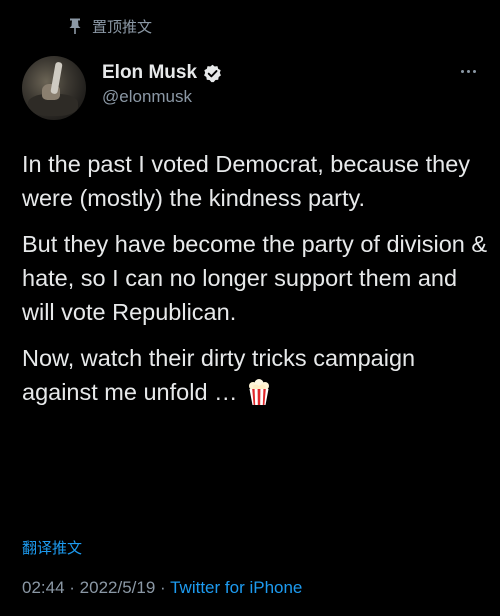 The image size is (500, 616). What do you see at coordinates (259, 392) in the screenshot?
I see `popcorn-icon` at bounding box center [259, 392].